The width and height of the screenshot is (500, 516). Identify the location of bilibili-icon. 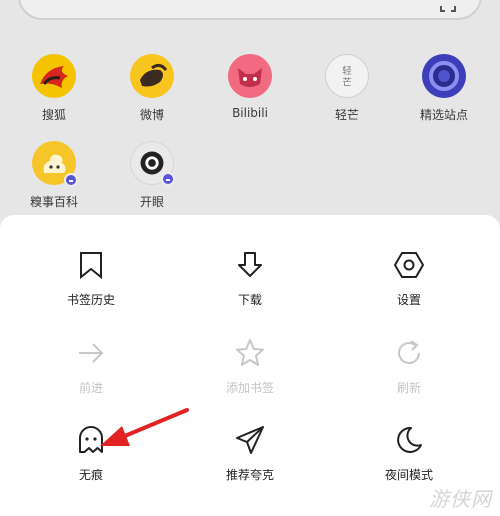
(250, 76).